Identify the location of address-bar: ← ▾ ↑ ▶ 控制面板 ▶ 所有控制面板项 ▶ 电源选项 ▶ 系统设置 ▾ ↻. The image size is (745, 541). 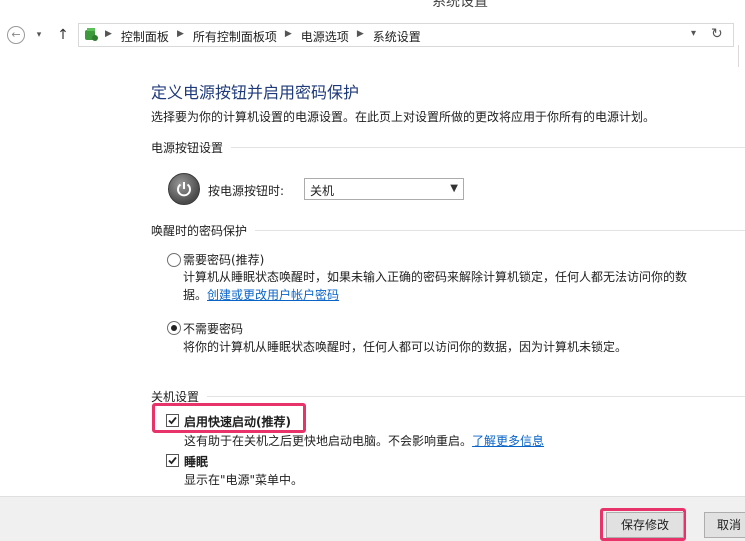
(372, 44).